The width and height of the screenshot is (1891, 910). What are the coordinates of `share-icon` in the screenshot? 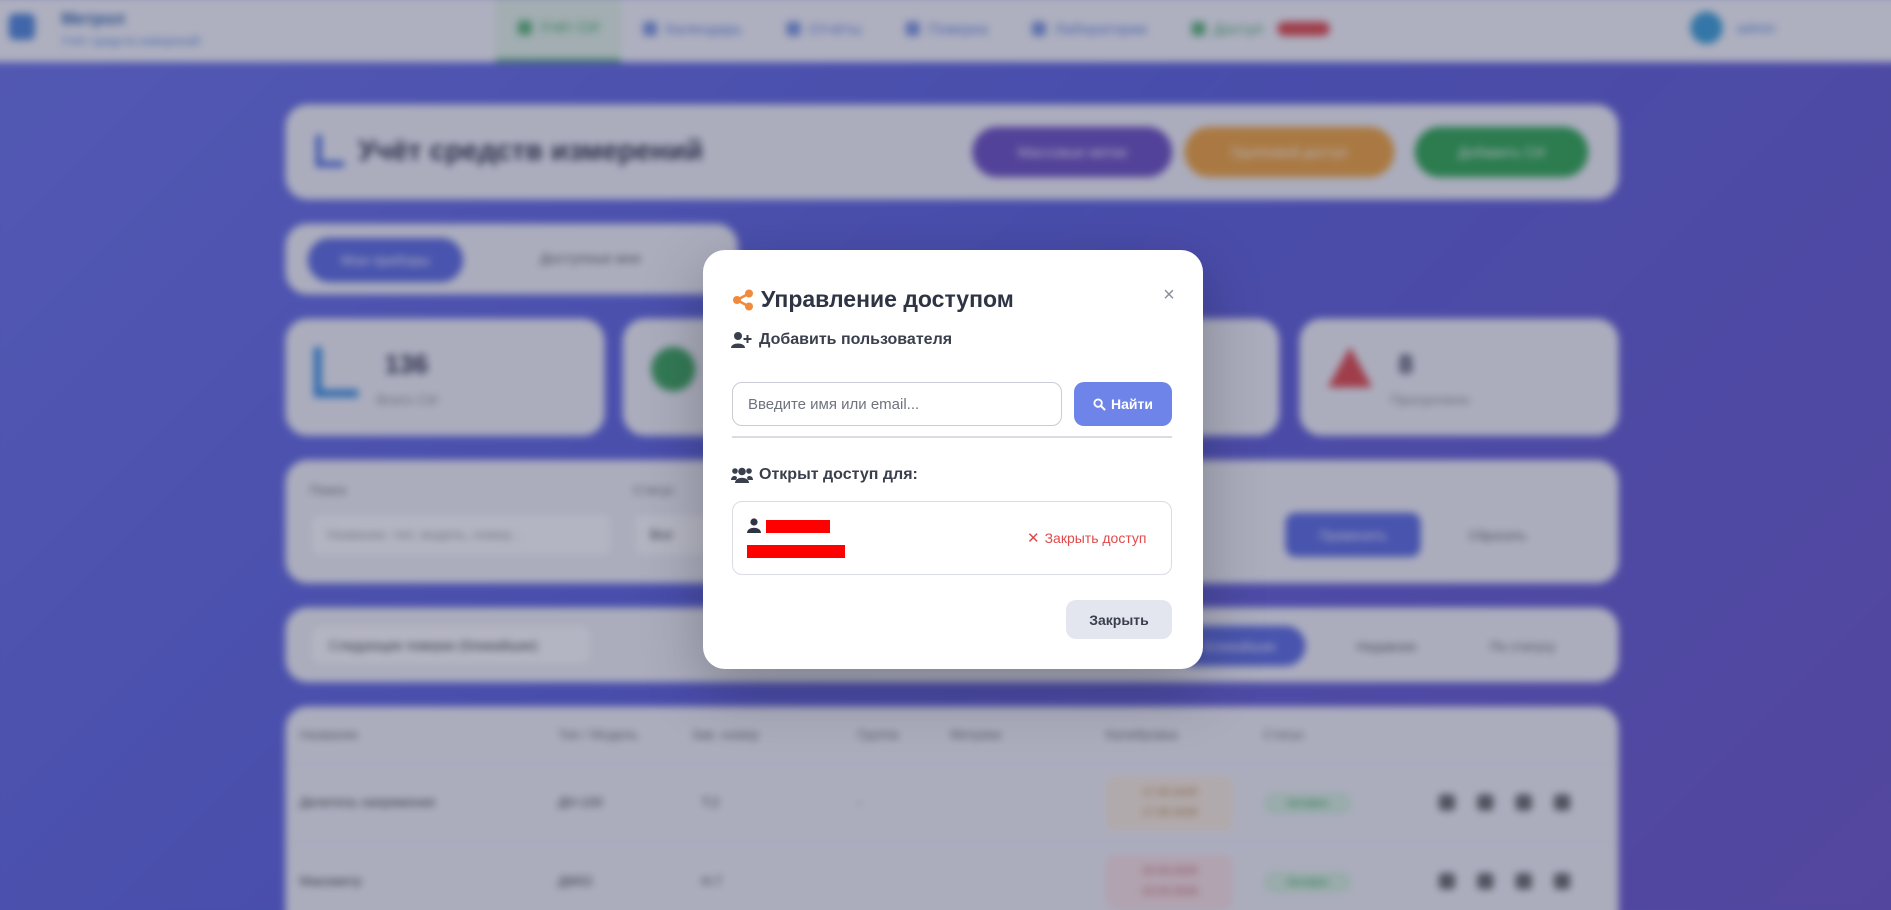 It's located at (743, 299).